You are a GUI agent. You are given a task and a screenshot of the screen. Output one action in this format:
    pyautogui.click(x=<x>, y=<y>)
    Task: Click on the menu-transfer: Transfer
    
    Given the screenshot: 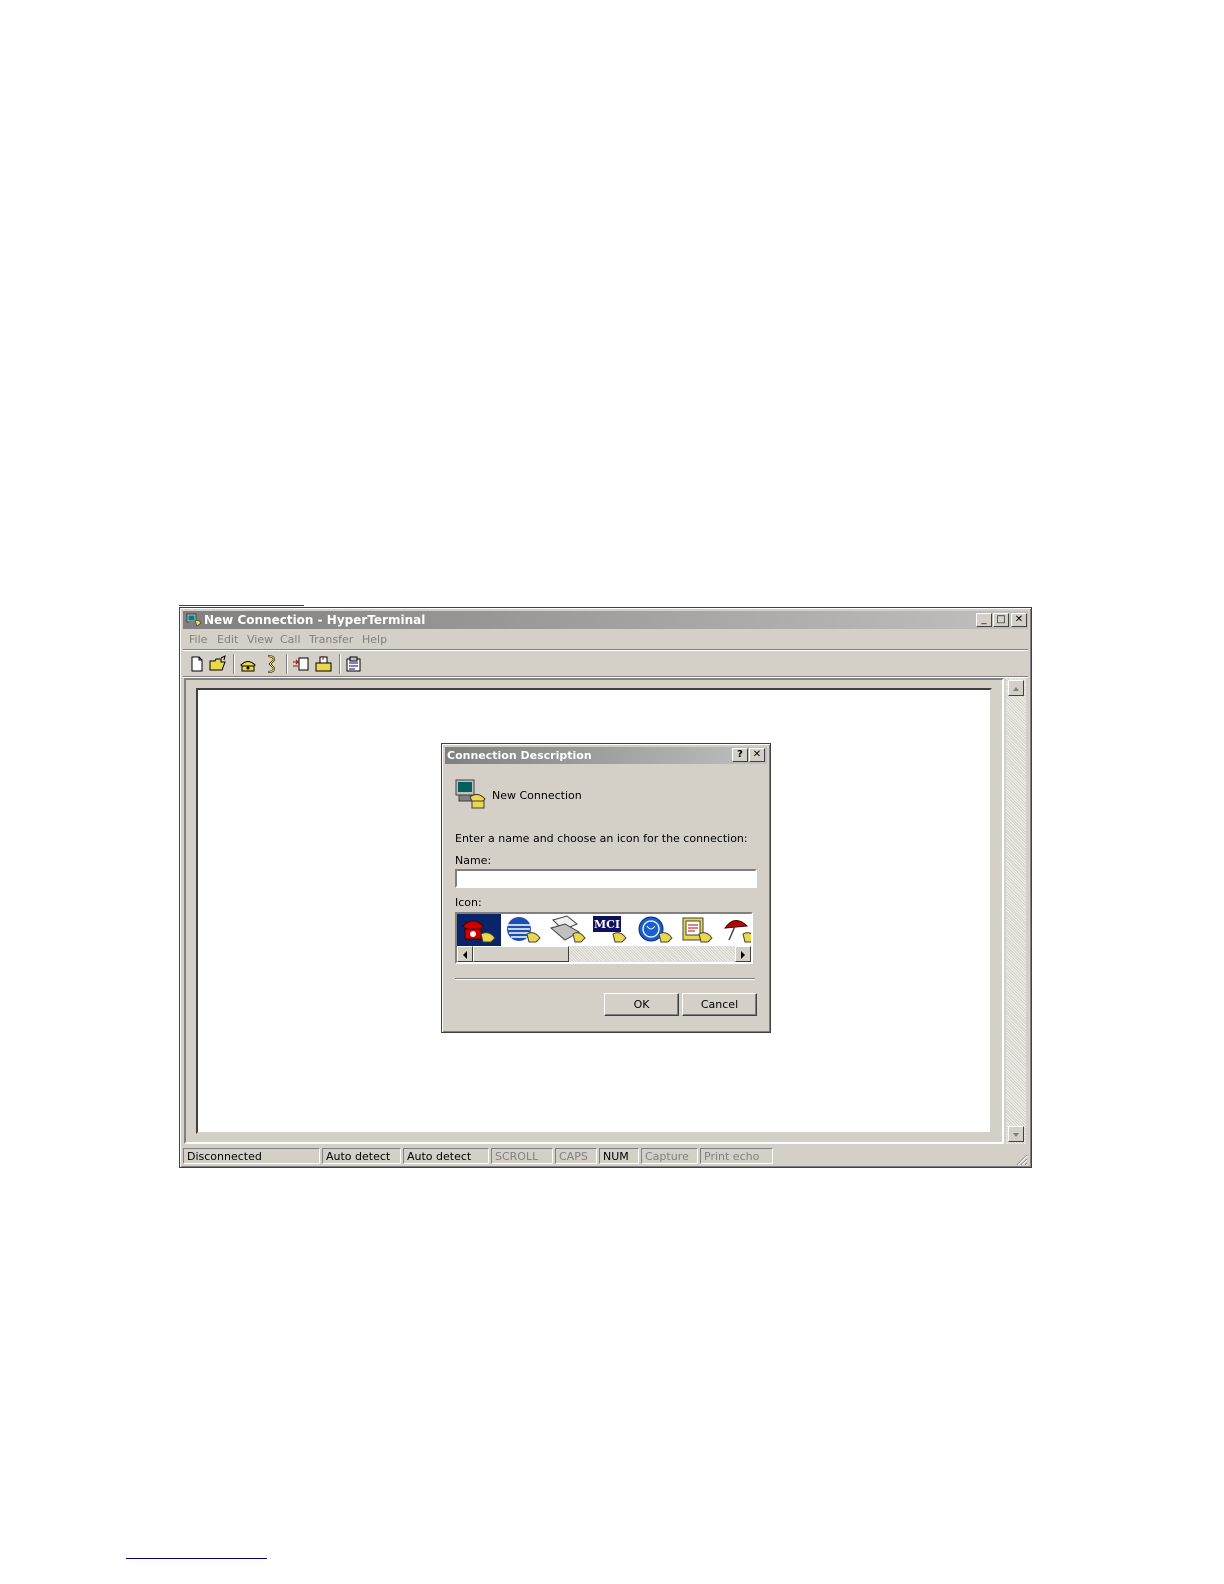 What is the action you would take?
    pyautogui.click(x=331, y=639)
    